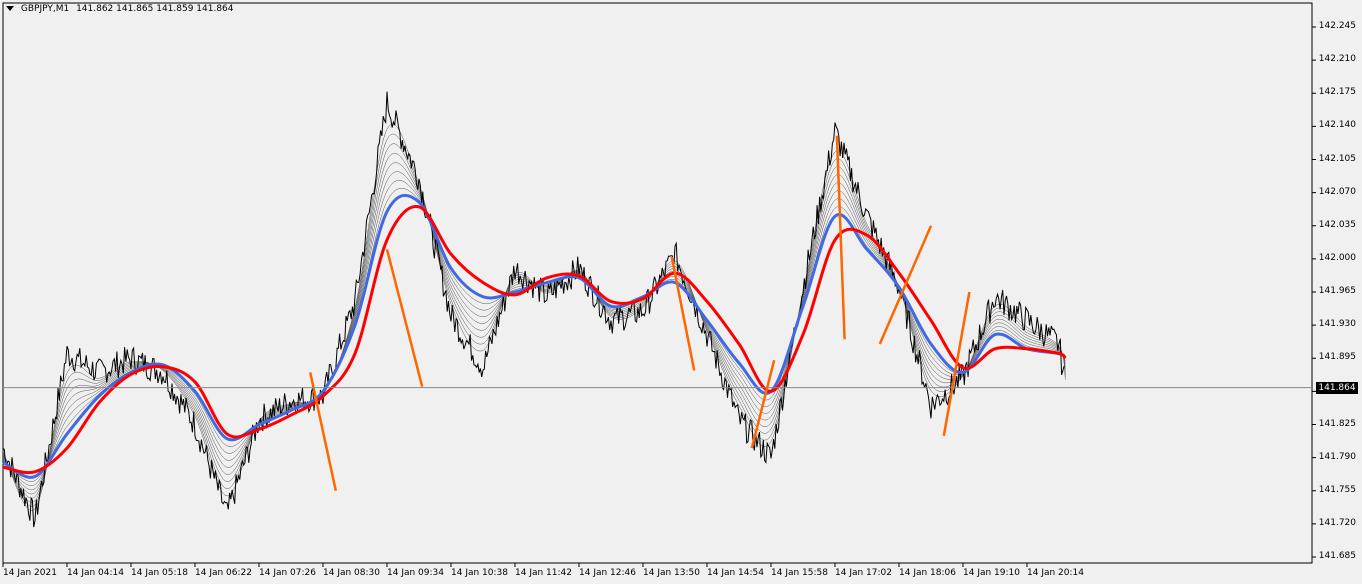 Image resolution: width=1362 pixels, height=584 pixels. Describe the element at coordinates (1337, 224) in the screenshot. I see `y-tick-label: 142.035` at that location.